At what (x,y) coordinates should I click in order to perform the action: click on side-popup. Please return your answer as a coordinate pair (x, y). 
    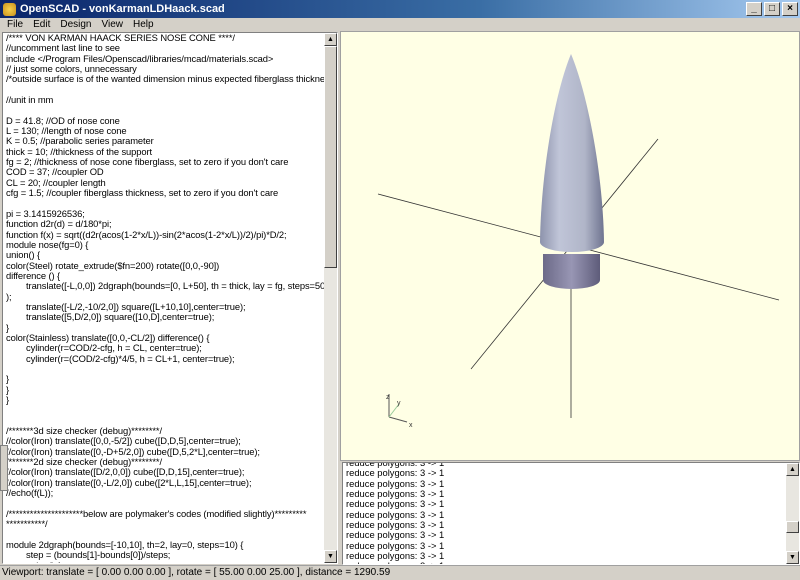
    Looking at the image, I should click on (4, 468).